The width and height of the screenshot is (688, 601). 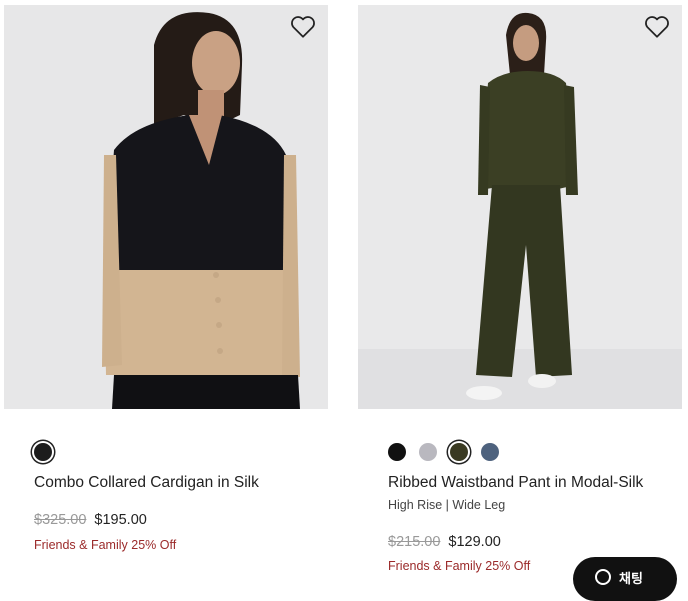 What do you see at coordinates (146, 483) in the screenshot?
I see `product-name: Combo Collared Cardigan in Silk` at bounding box center [146, 483].